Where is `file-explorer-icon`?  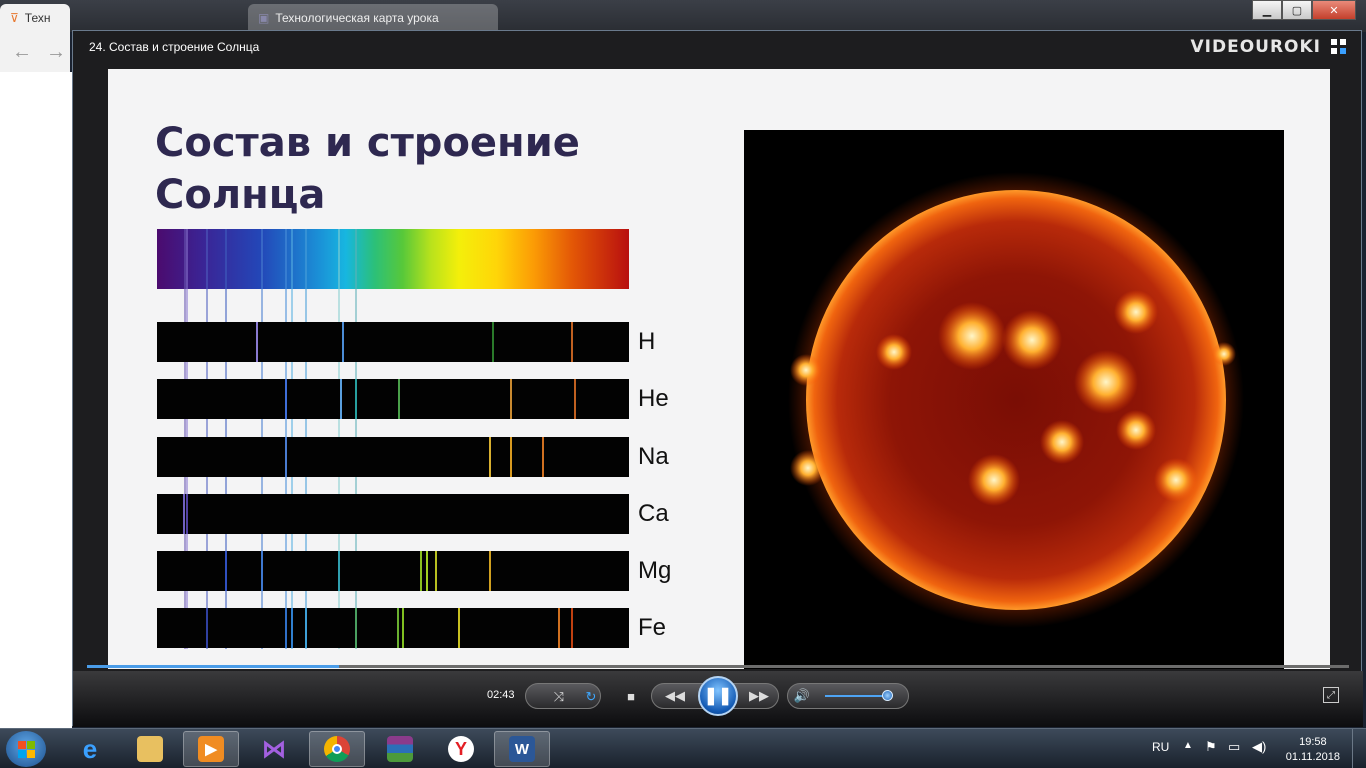 file-explorer-icon is located at coordinates (150, 749).